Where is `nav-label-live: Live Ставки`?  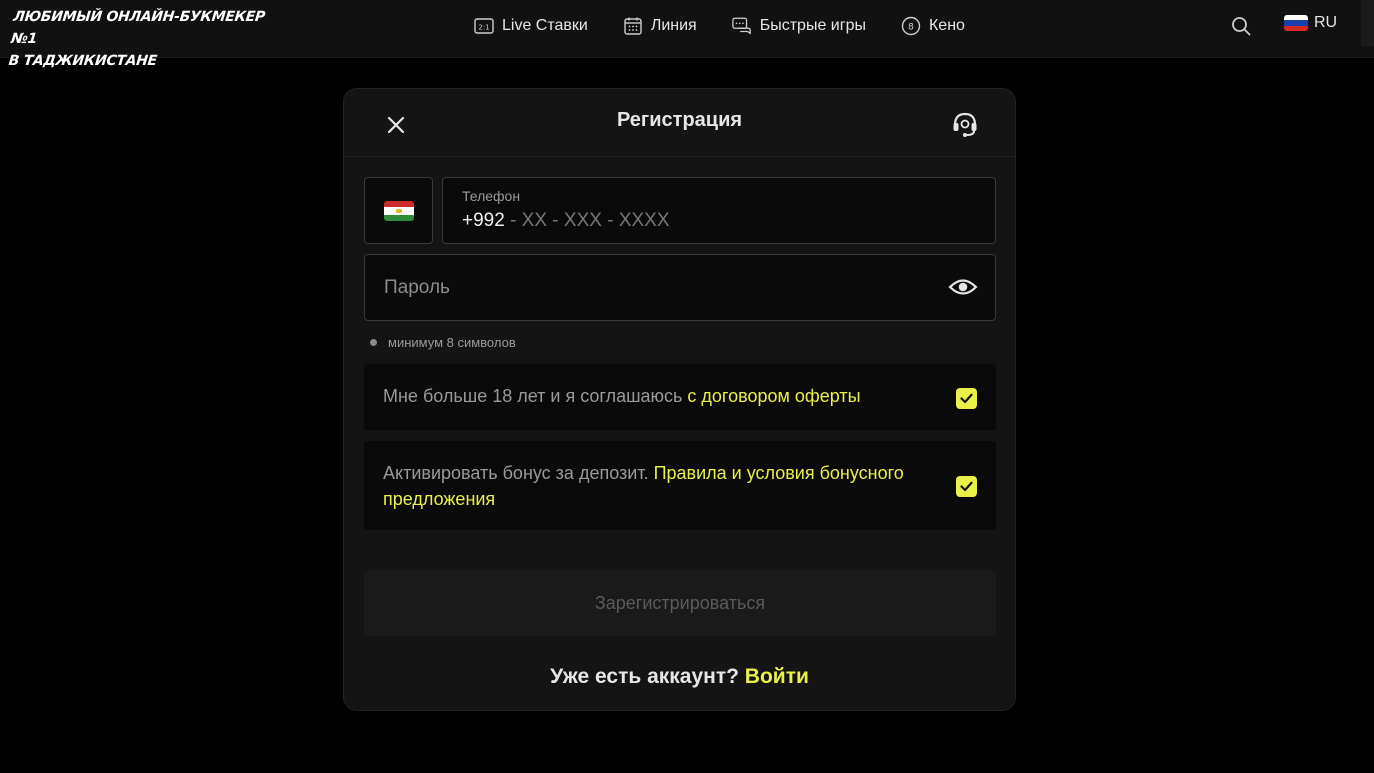
nav-label-live: Live Ставки is located at coordinates (545, 25).